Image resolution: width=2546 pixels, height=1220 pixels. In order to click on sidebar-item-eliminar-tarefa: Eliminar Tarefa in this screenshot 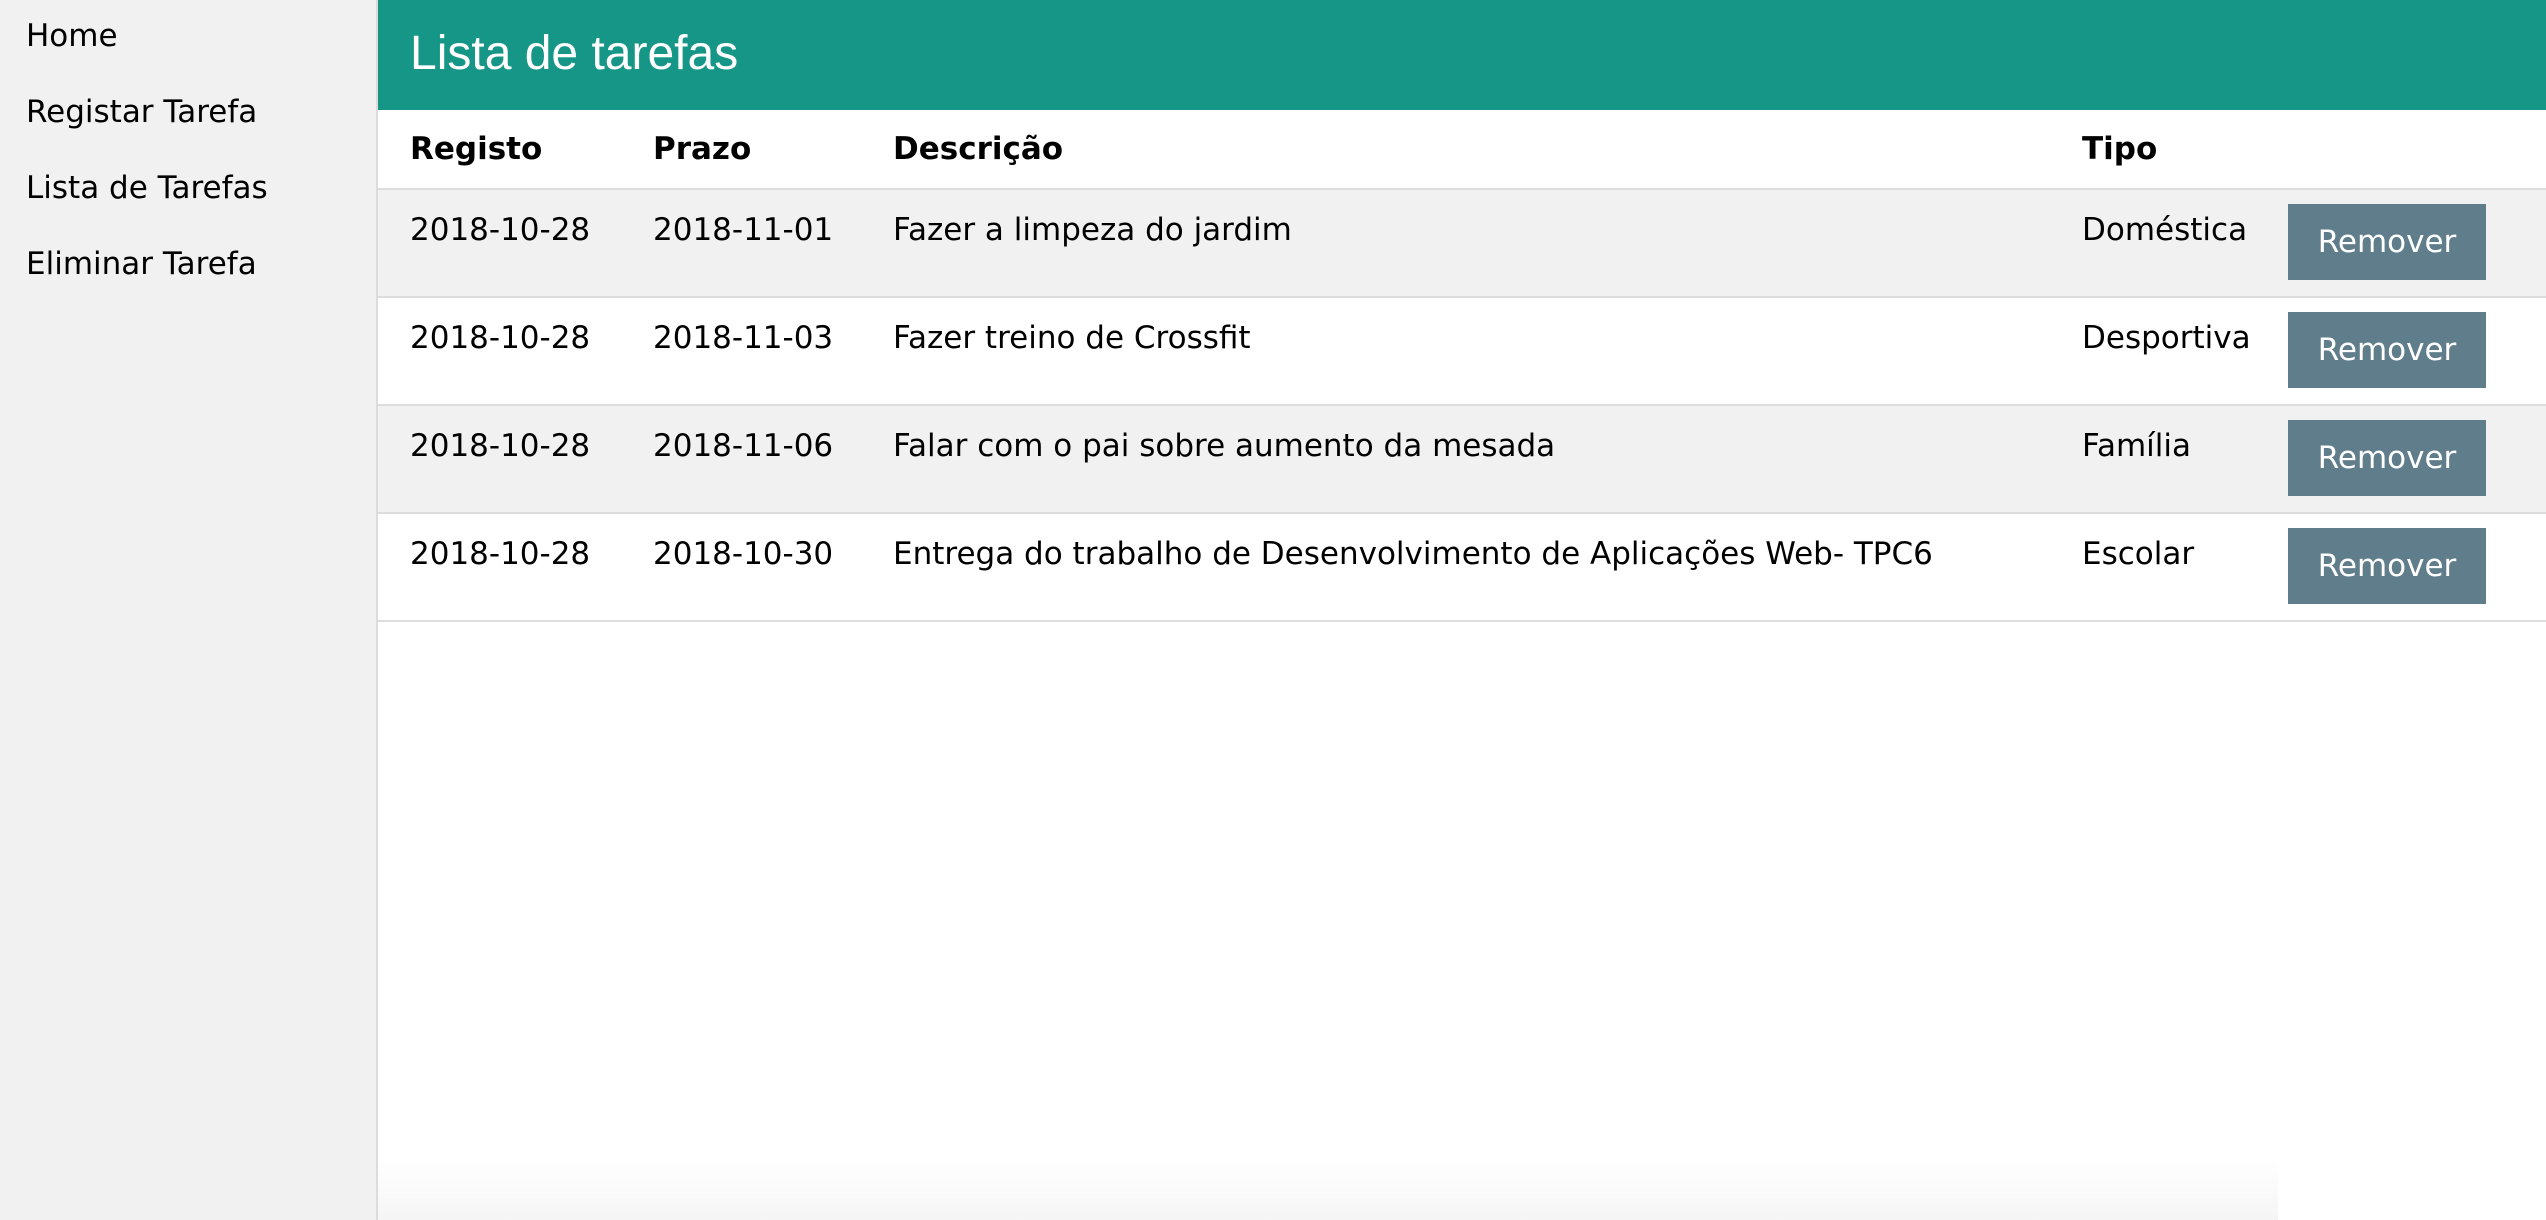, I will do `click(188, 266)`.